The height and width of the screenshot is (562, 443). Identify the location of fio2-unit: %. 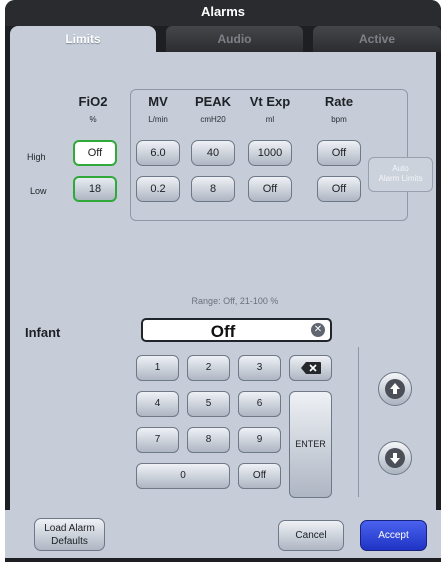
(93, 119).